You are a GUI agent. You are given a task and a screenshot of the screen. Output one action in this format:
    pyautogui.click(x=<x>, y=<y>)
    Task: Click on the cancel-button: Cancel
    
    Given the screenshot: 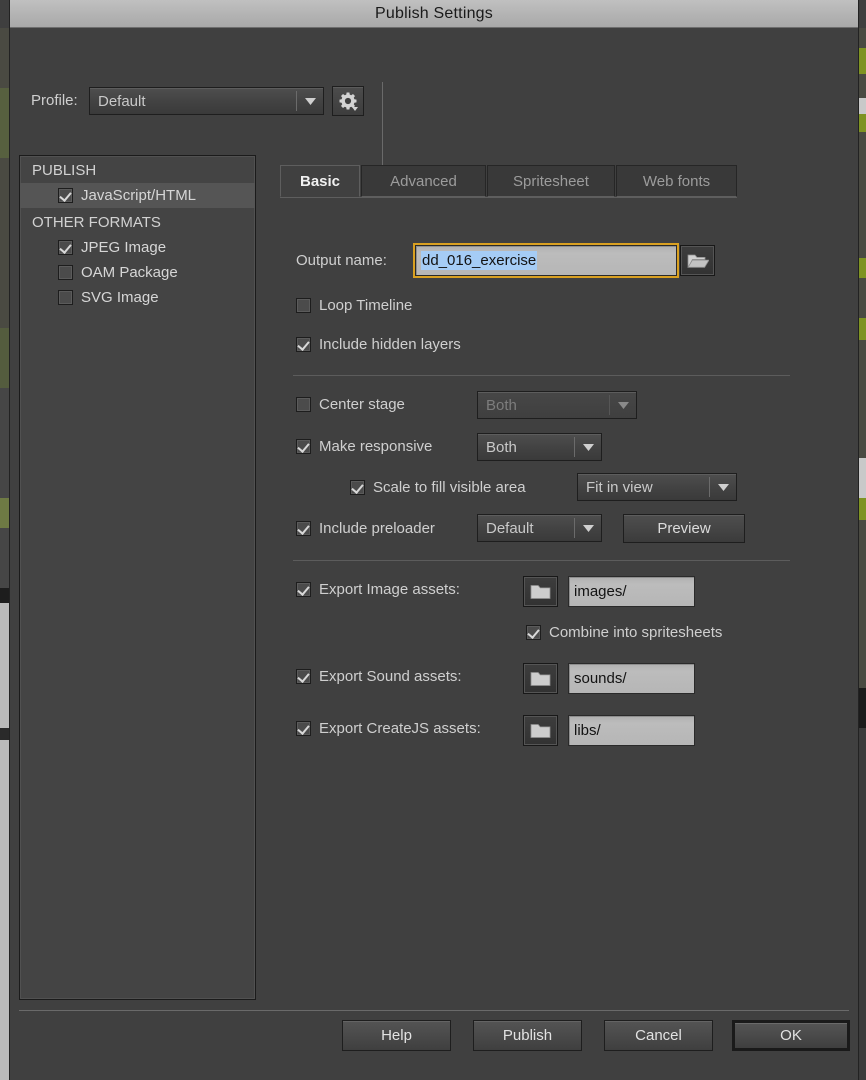 What is the action you would take?
    pyautogui.click(x=658, y=1035)
    